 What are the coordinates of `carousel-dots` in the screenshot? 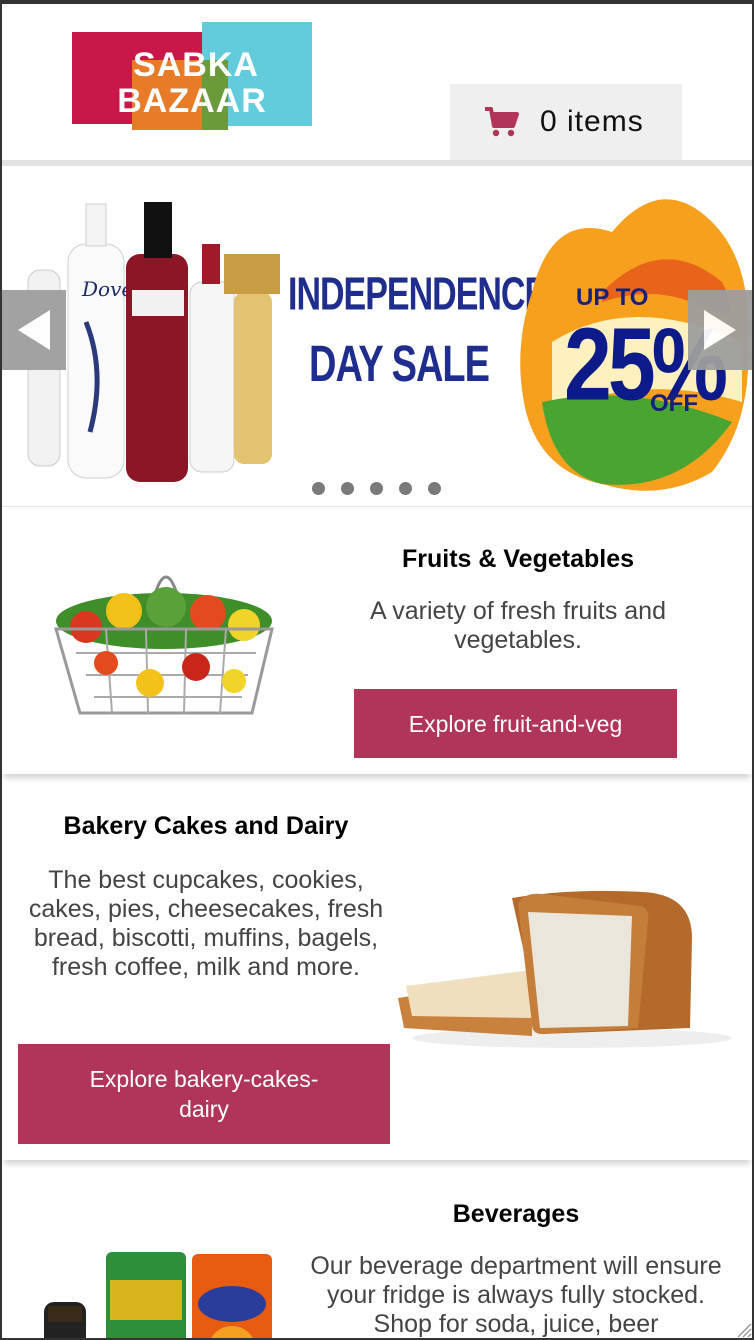 It's located at (376, 488).